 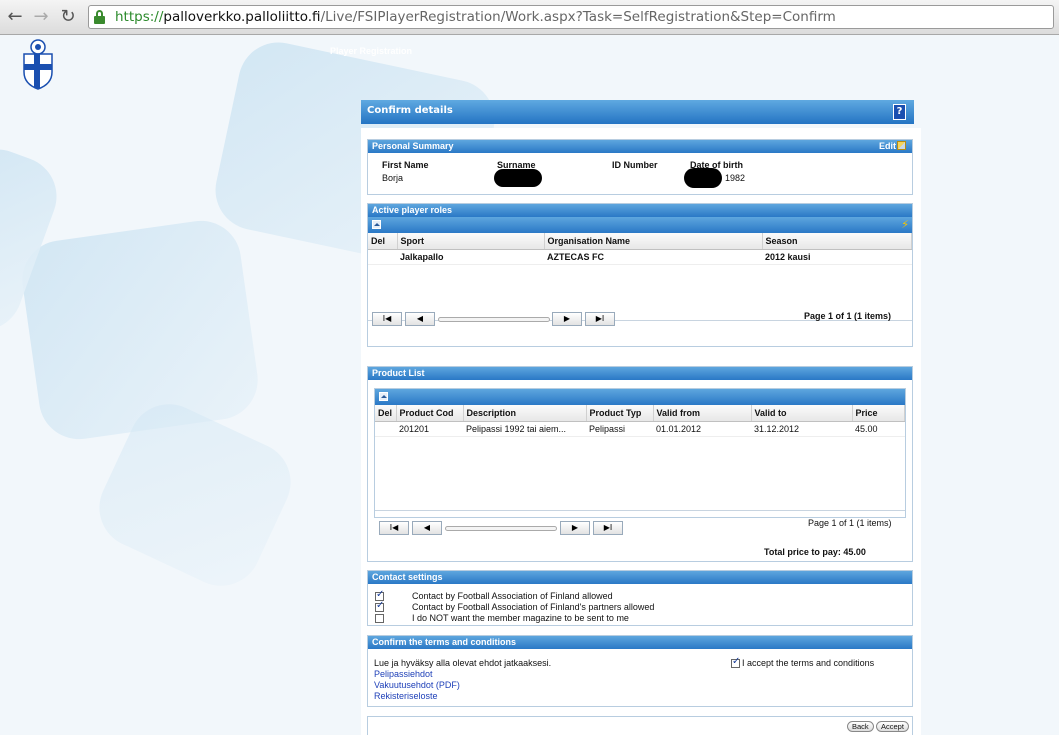 What do you see at coordinates (901, 145) in the screenshot?
I see `pencil-icon` at bounding box center [901, 145].